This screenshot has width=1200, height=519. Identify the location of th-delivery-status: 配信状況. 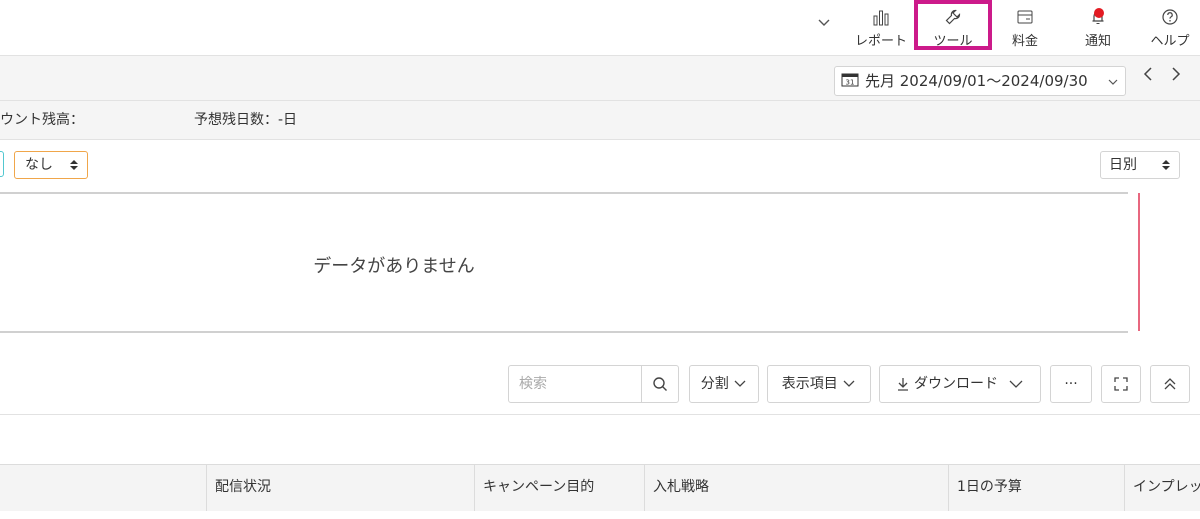
(341, 488).